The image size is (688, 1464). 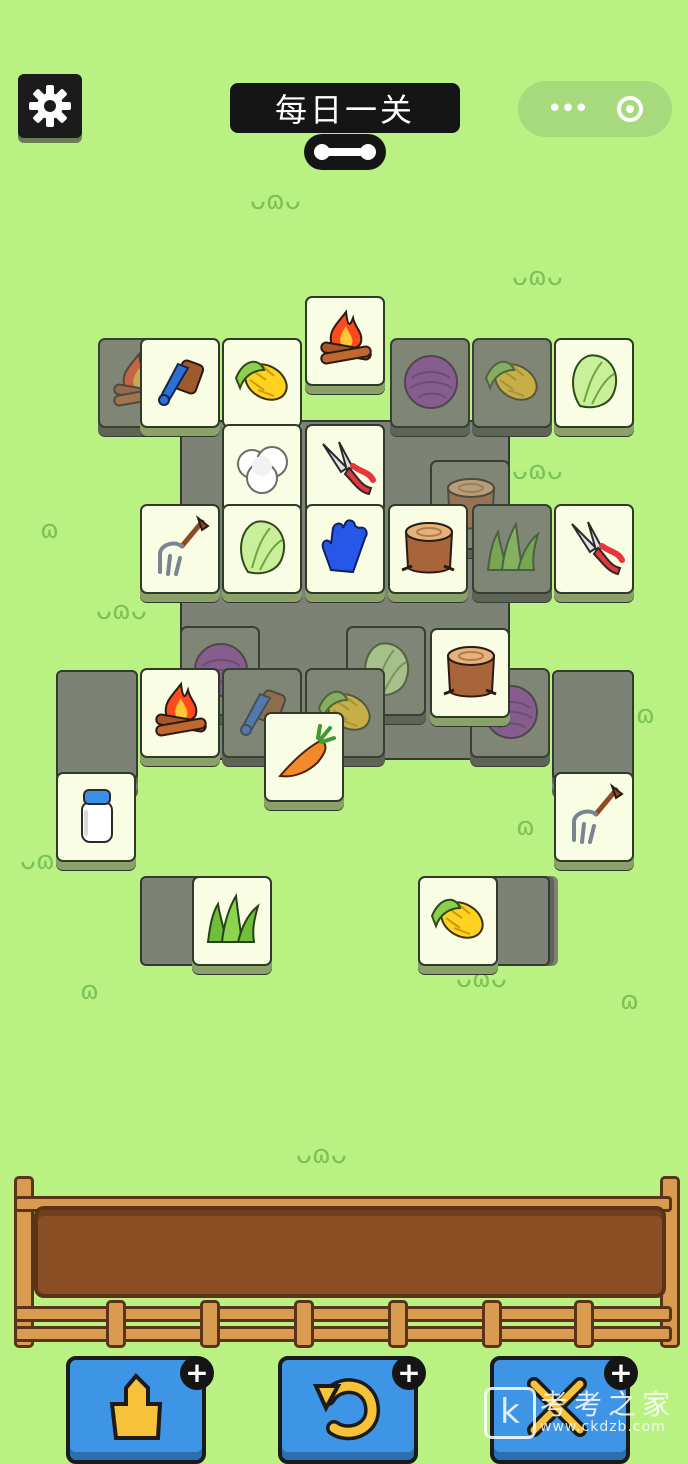 I want to click on progress-bar-icon, so click(x=345, y=152).